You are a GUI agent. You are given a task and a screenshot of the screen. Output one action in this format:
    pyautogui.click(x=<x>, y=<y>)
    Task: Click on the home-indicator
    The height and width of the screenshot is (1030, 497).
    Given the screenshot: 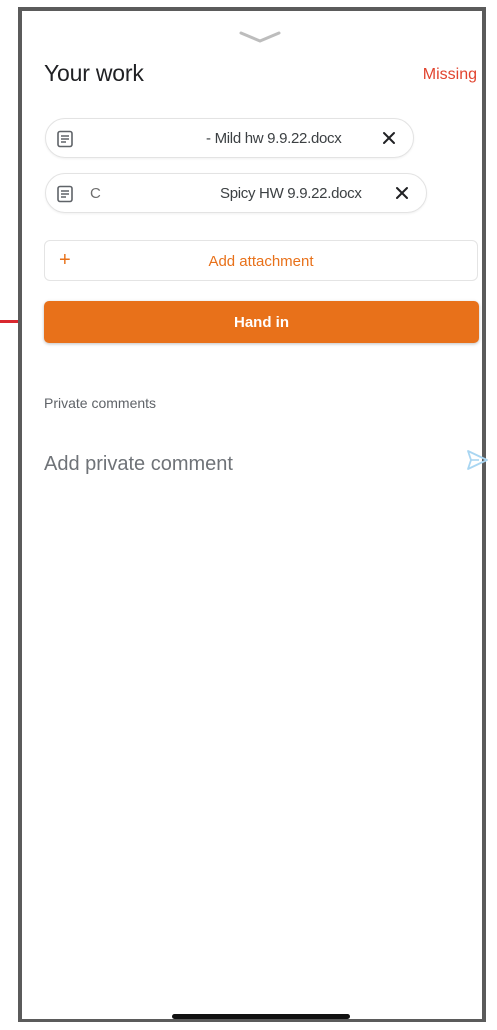 What is the action you would take?
    pyautogui.click(x=261, y=1016)
    